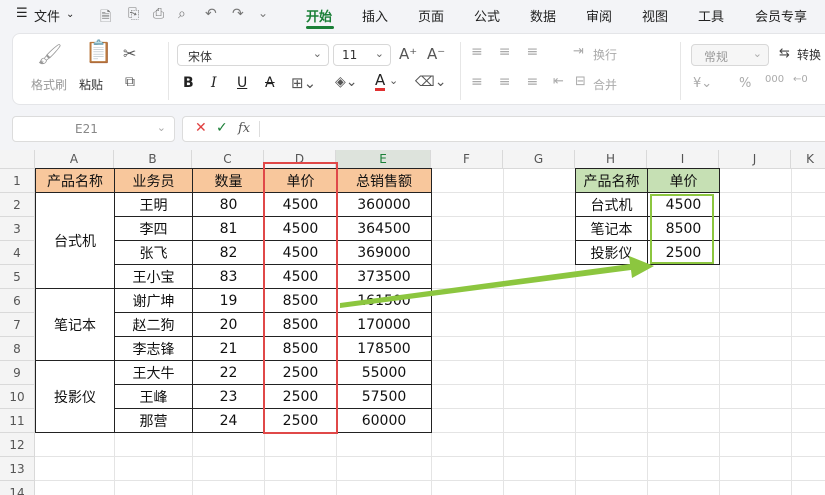 The width and height of the screenshot is (825, 495). Describe the element at coordinates (809, 54) in the screenshot. I see `convert-label: 转换` at that location.